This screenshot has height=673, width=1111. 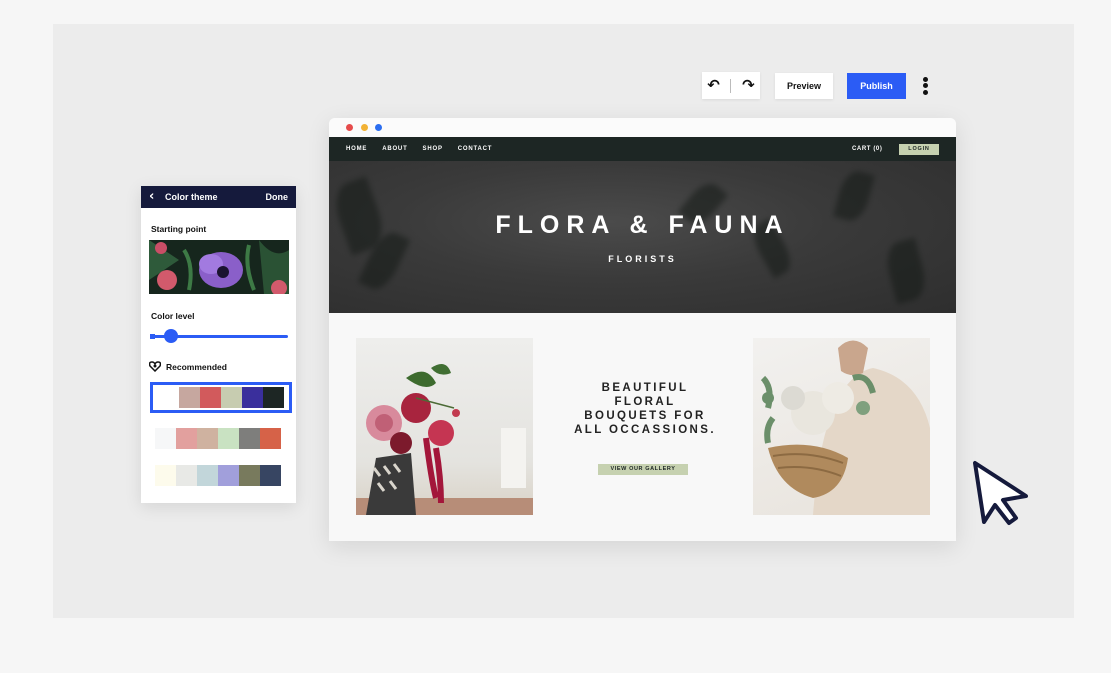 I want to click on site-navbar: HOME ABOUT SHOP CONTACT CART (0) LOGIN, so click(x=642, y=149).